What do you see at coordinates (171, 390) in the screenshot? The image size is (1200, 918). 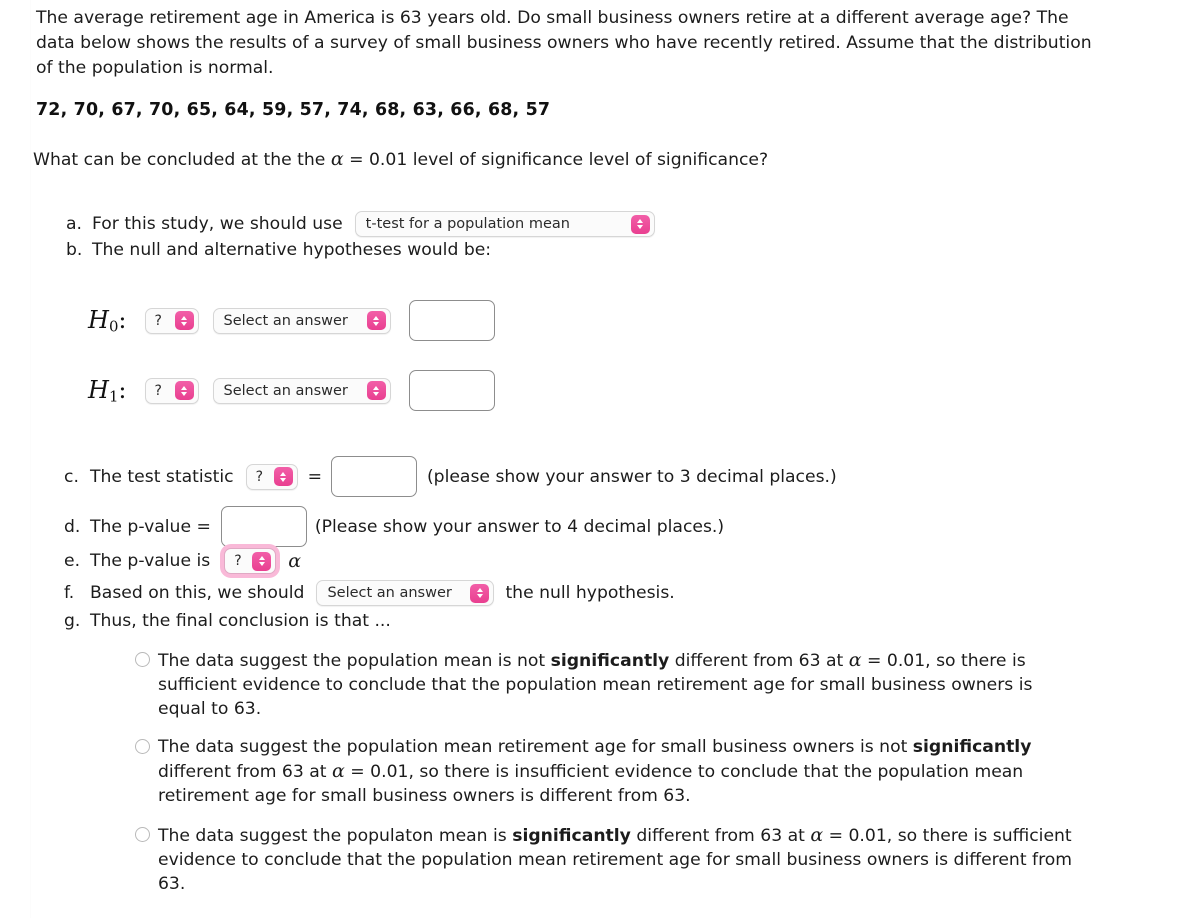 I see `h1-parameter-select: ?` at bounding box center [171, 390].